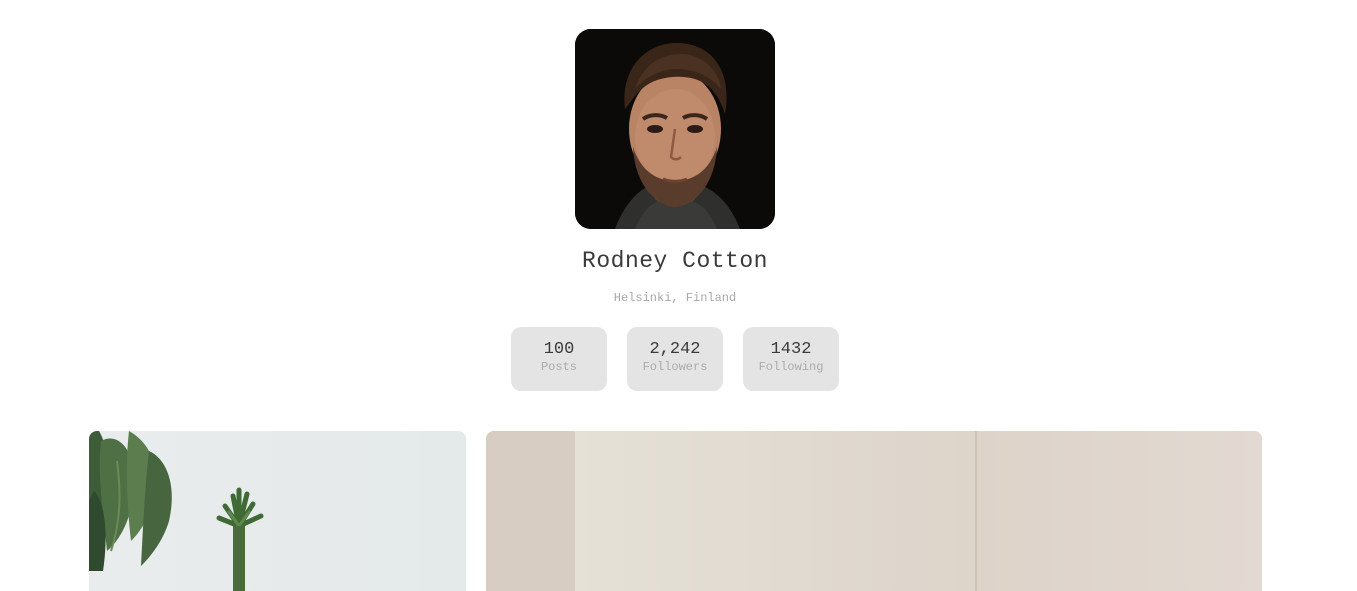 This screenshot has width=1357, height=591. Describe the element at coordinates (791, 349) in the screenshot. I see `stat-following-value: 1432` at that location.